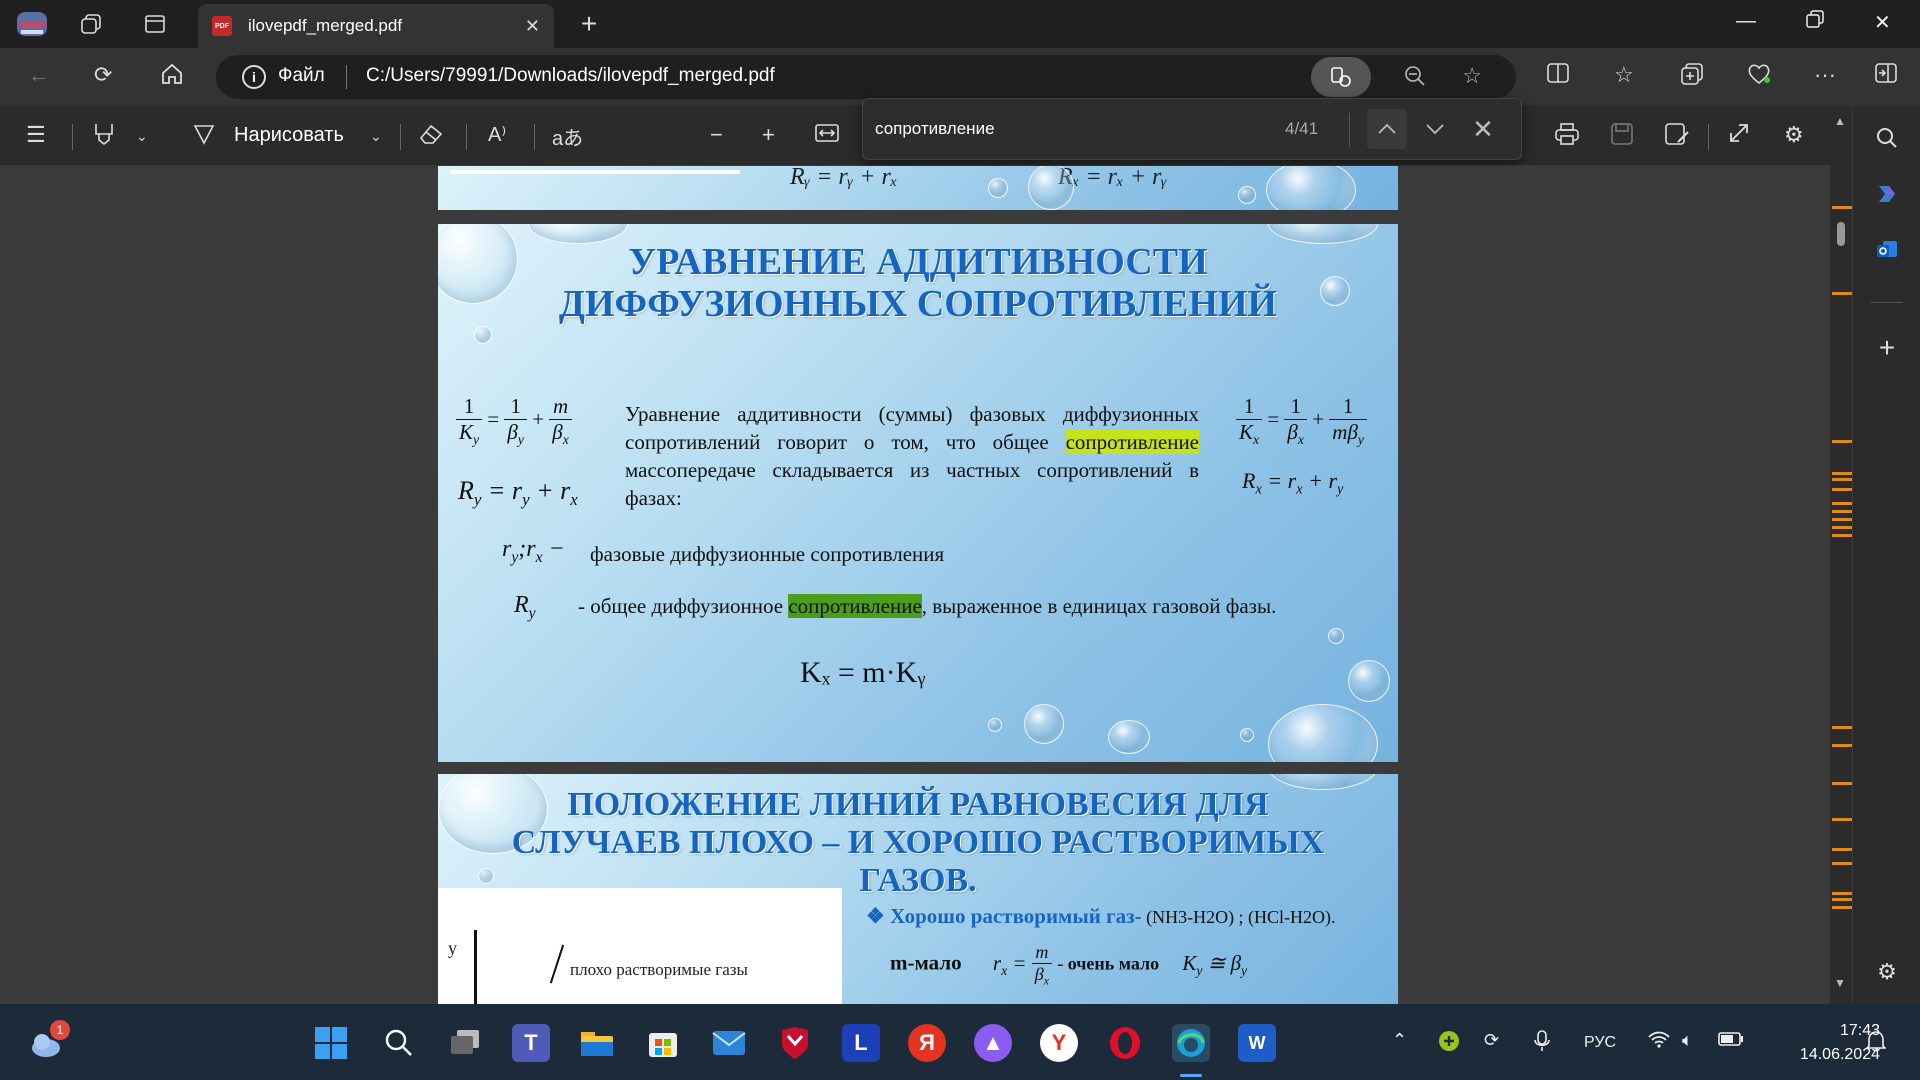 Image resolution: width=1920 pixels, height=1080 pixels. I want to click on info-icon: i, so click(254, 77).